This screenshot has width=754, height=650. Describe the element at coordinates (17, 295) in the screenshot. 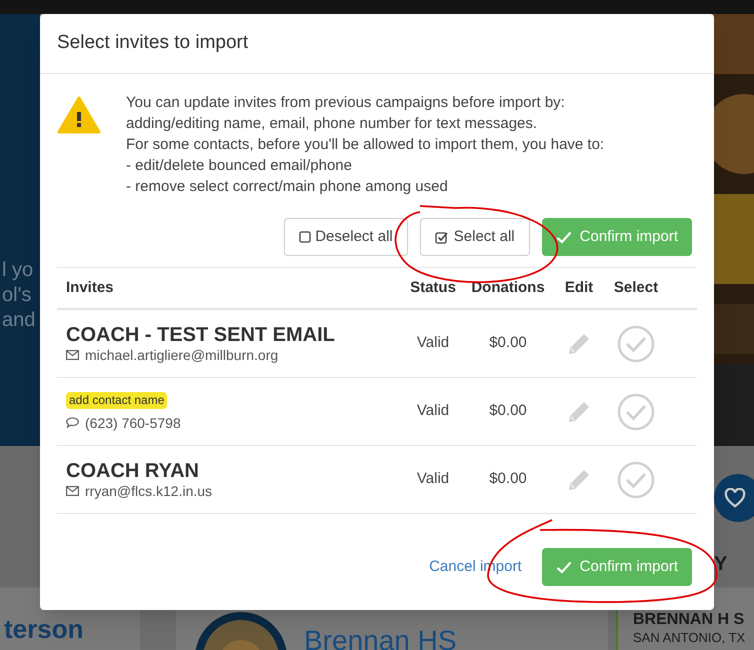

I see `text-fragment: ol's` at that location.